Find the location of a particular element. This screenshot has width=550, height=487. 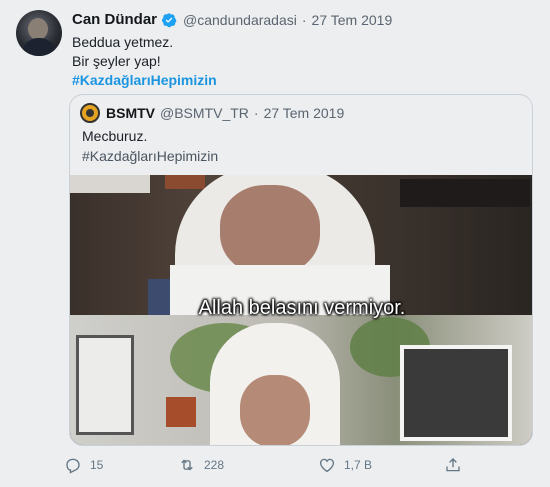

author-name: Can Dündar is located at coordinates (114, 19).